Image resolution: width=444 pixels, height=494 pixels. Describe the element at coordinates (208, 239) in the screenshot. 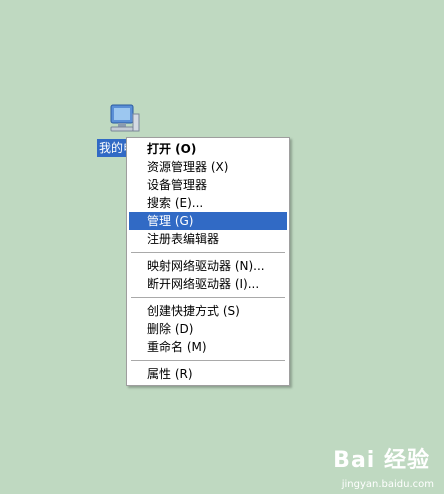

I see `menu-item: 注册表编辑器` at that location.